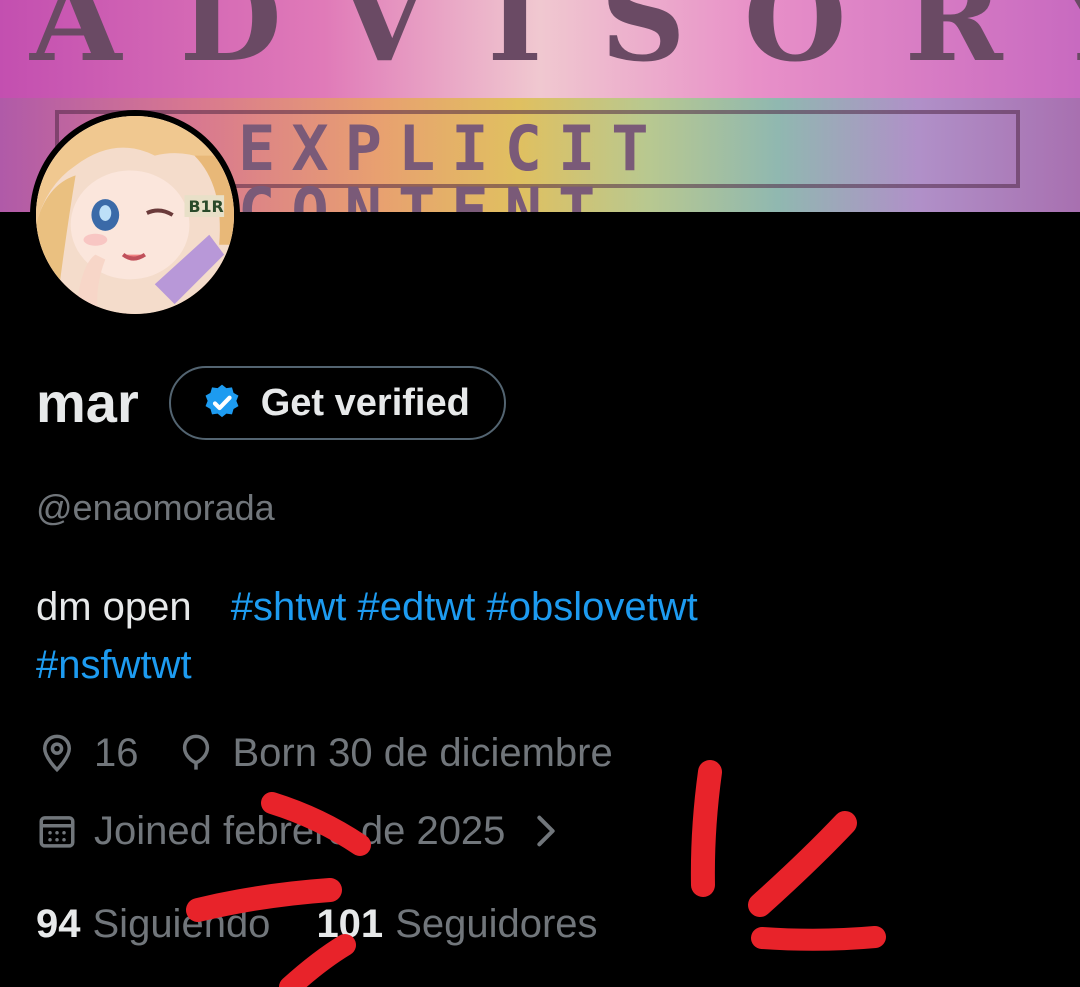 This screenshot has width=1080, height=987. What do you see at coordinates (205, 206) in the screenshot?
I see `svg-text: B1R` at bounding box center [205, 206].